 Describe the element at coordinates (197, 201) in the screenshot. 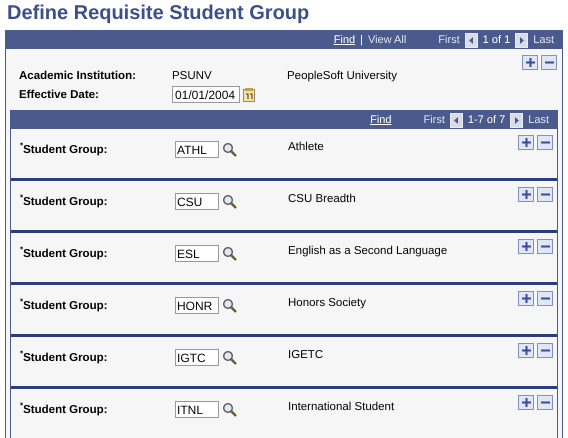

I see `student-group-field: CSU` at that location.